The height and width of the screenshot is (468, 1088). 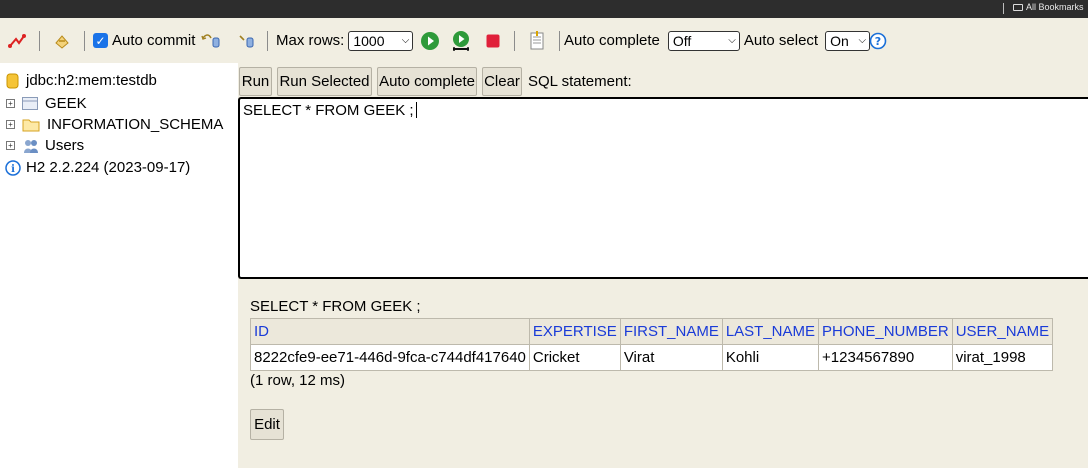 I want to click on bookmarks-separator, so click(x=1003, y=8).